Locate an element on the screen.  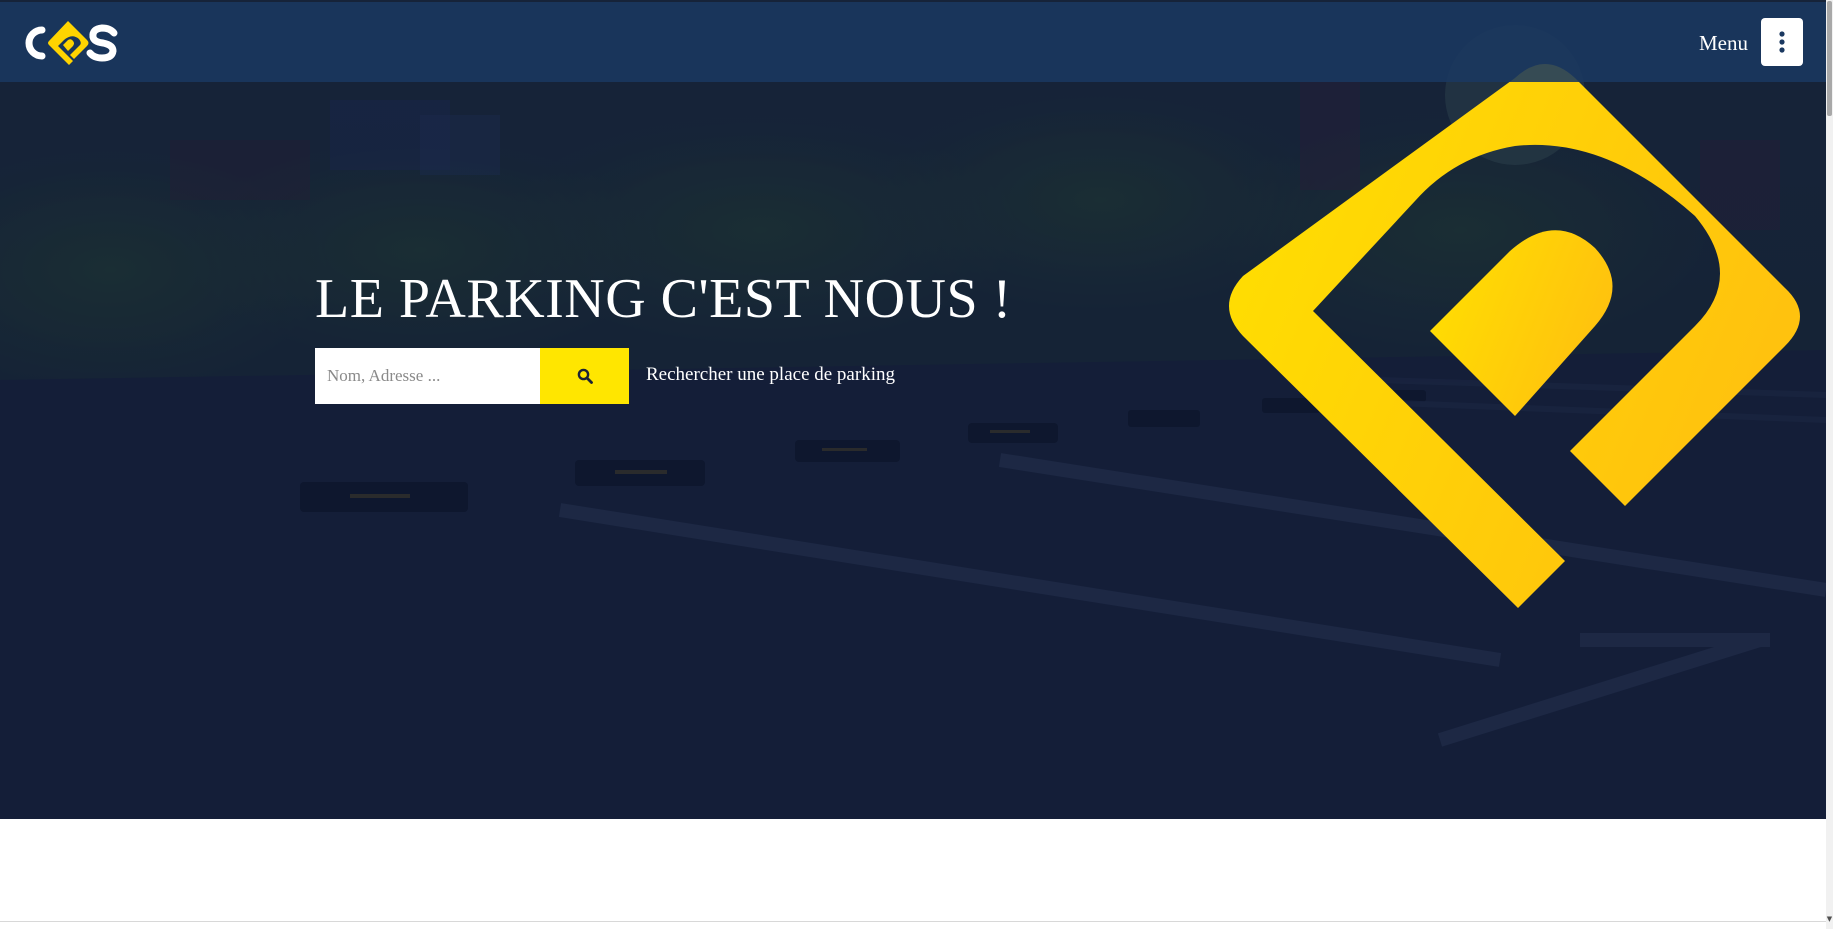
menu-button is located at coordinates (1782, 42).